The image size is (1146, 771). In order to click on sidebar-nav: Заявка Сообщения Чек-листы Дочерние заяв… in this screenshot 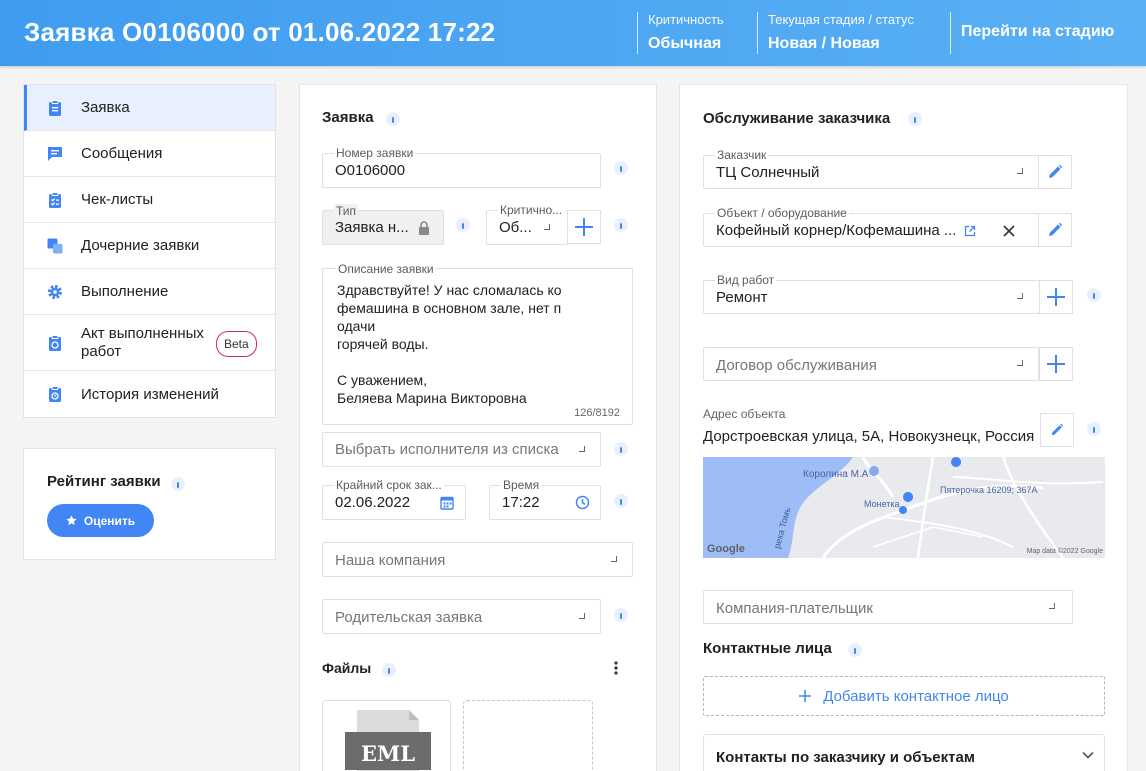, I will do `click(149, 251)`.